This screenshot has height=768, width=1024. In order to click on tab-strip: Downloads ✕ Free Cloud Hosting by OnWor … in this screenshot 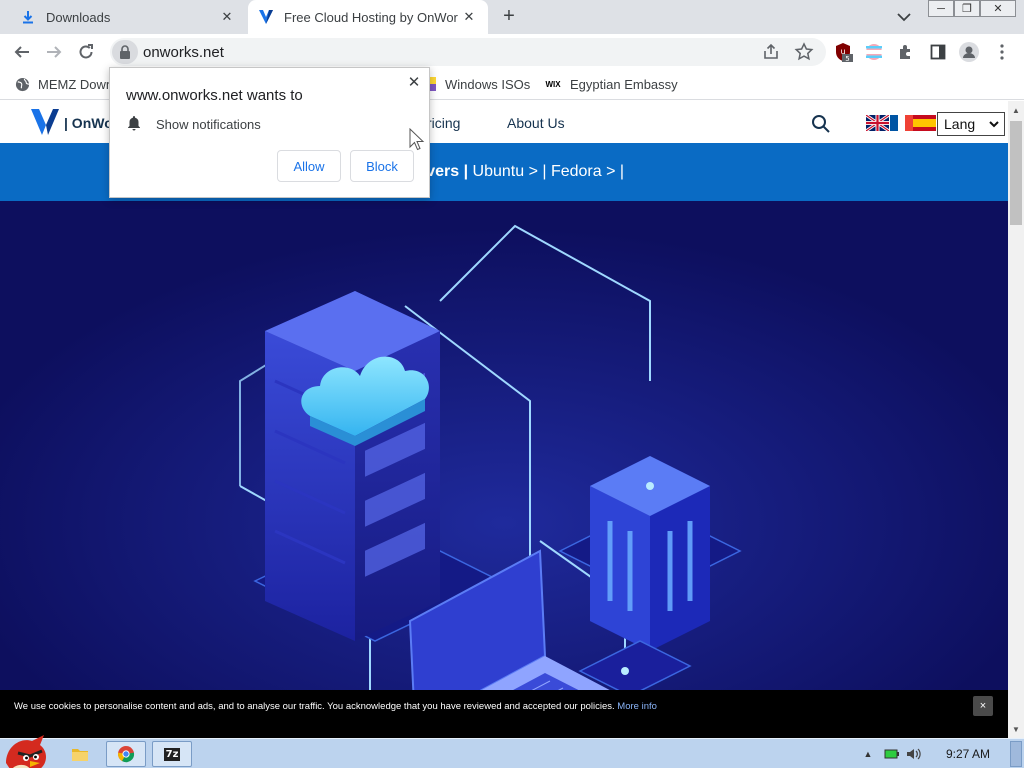, I will do `click(512, 17)`.